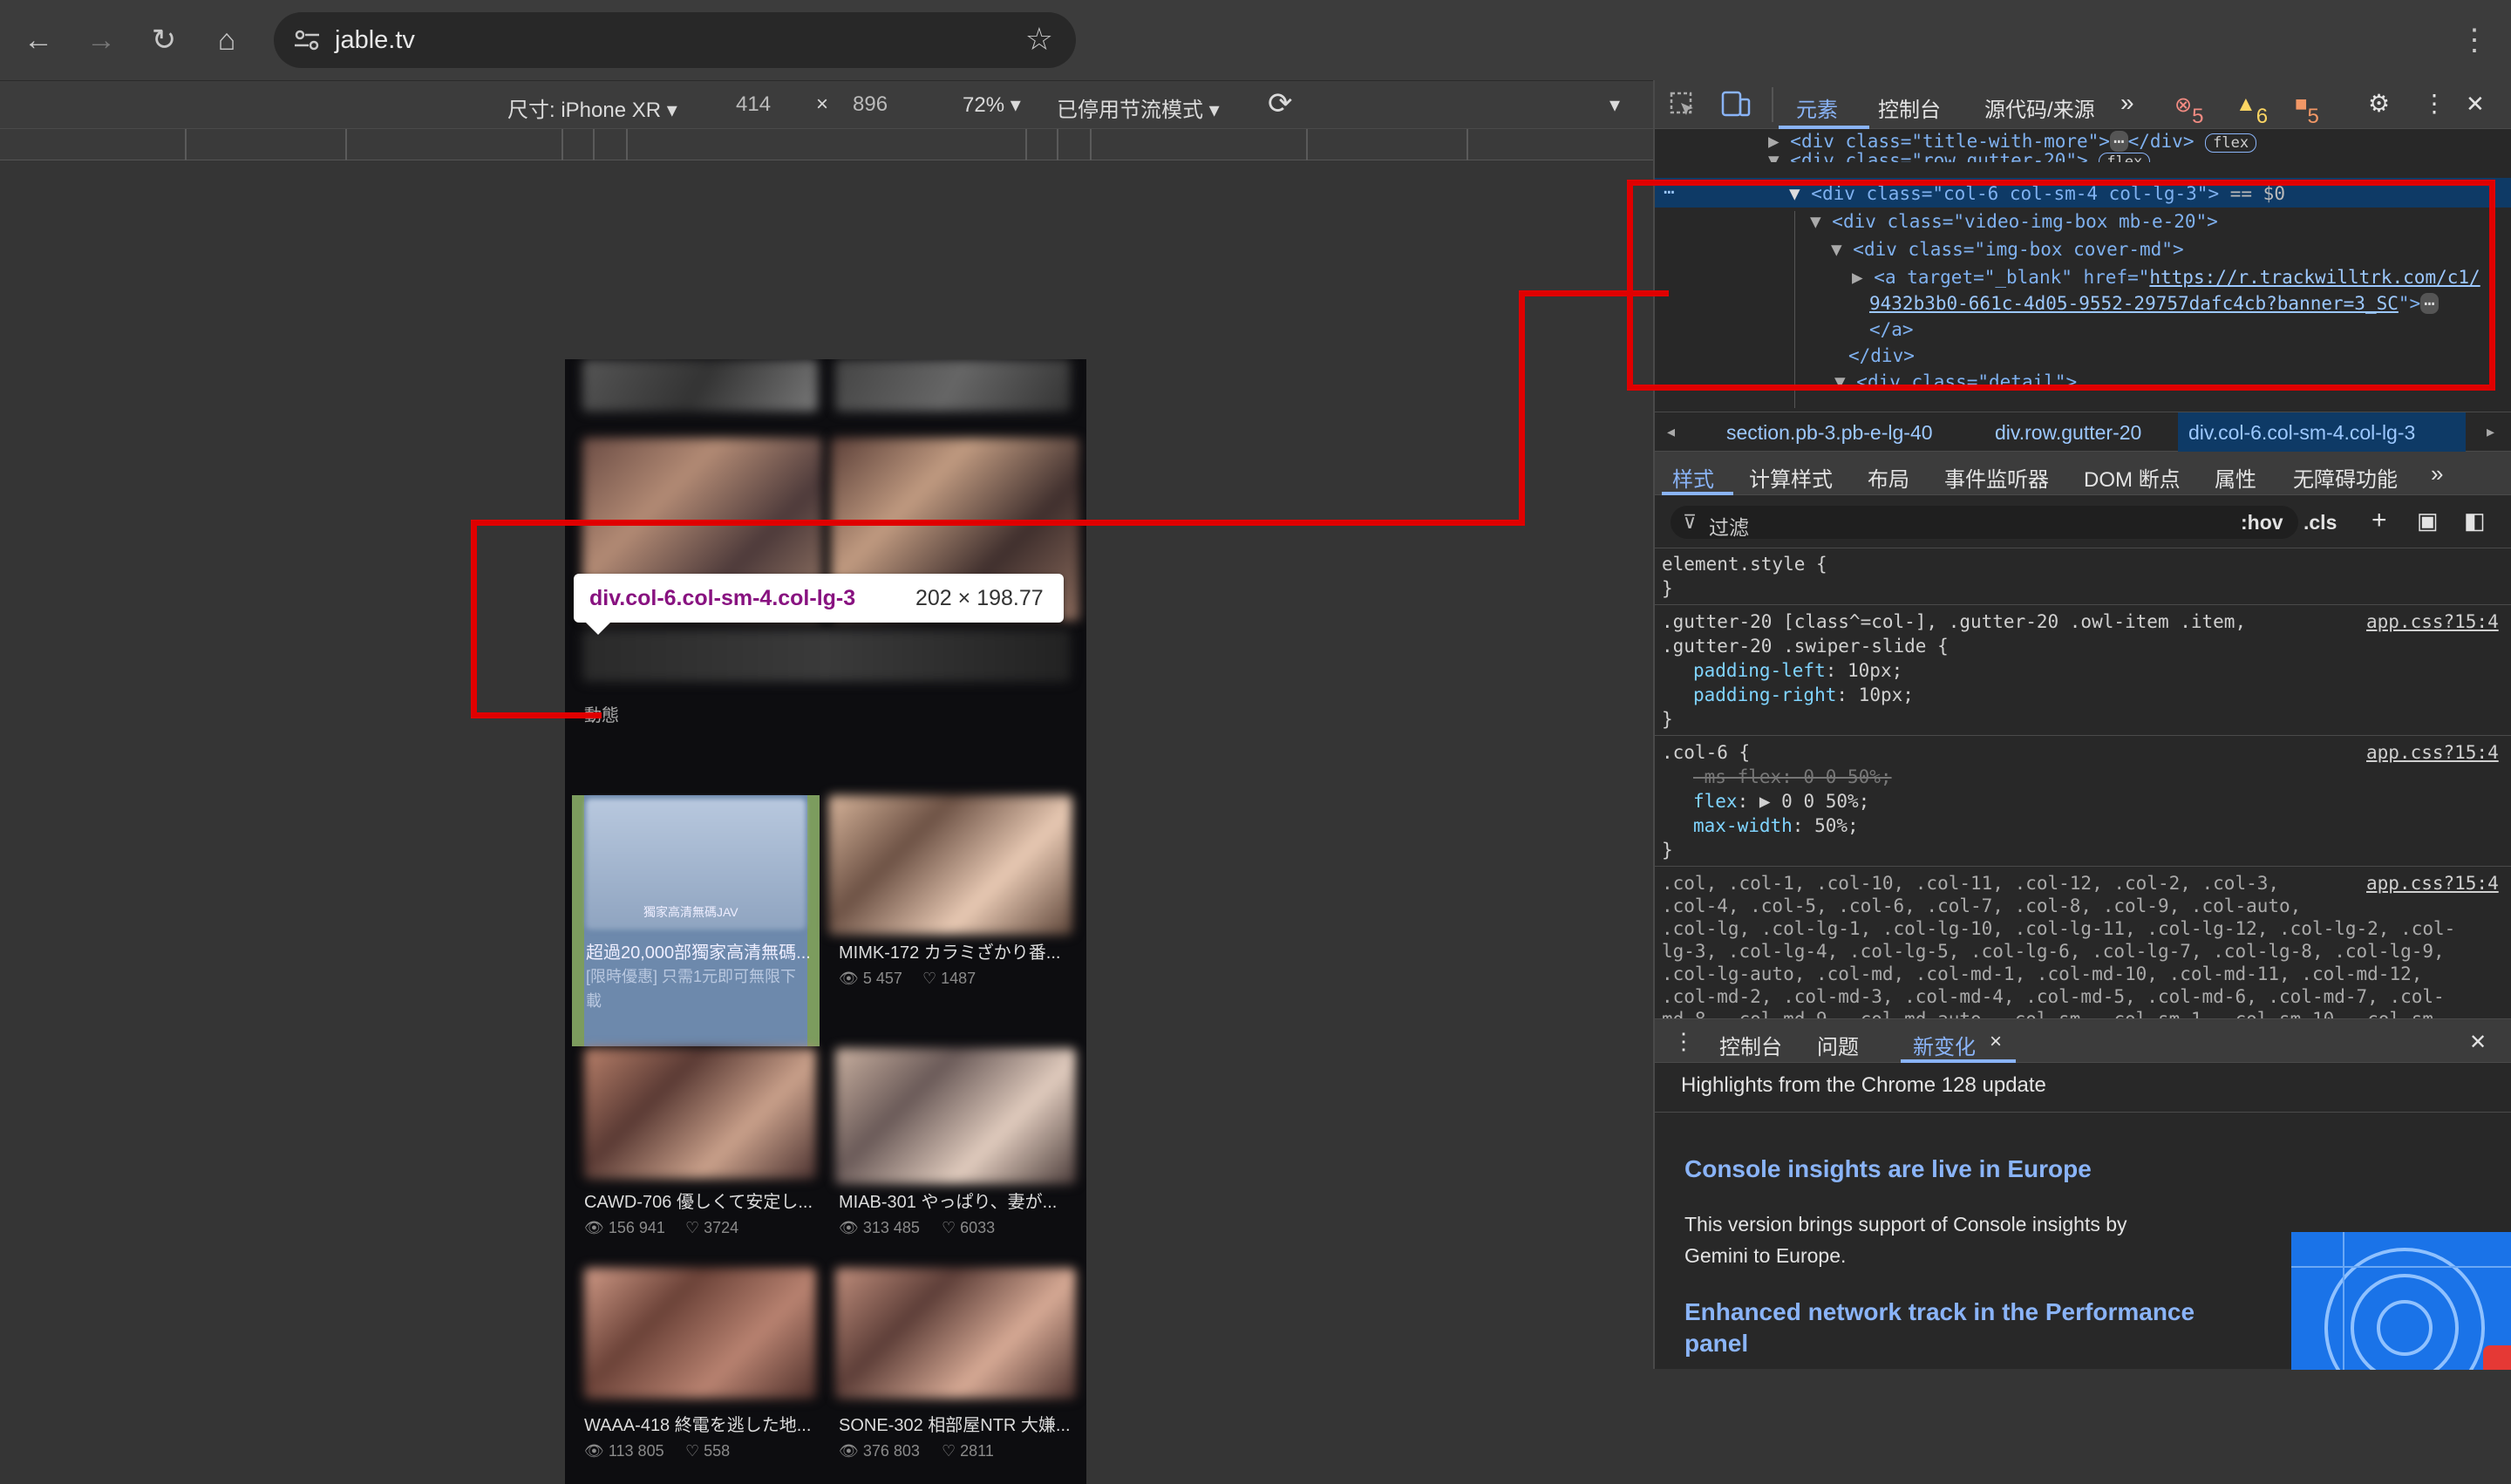  What do you see at coordinates (1888, 1169) in the screenshot?
I see `feature-title-link: Console insights are live in Europe` at bounding box center [1888, 1169].